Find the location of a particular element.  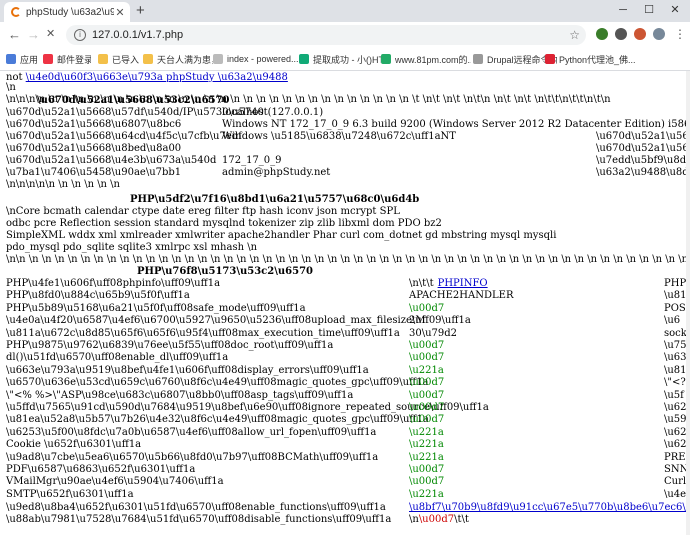

scrollbar is located at coordinates (688, 303).